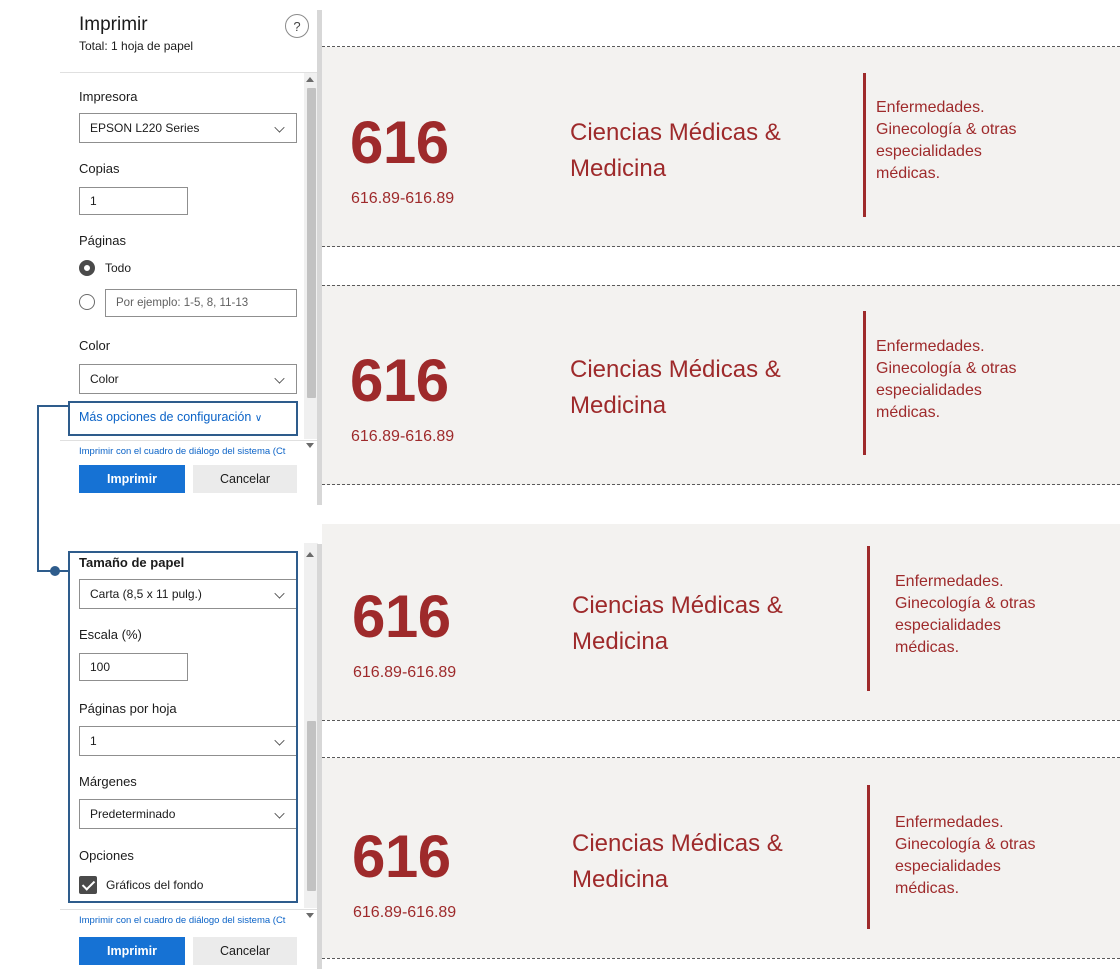 This screenshot has width=1120, height=969. What do you see at coordinates (297, 26) in the screenshot?
I see `help-icon: ?` at bounding box center [297, 26].